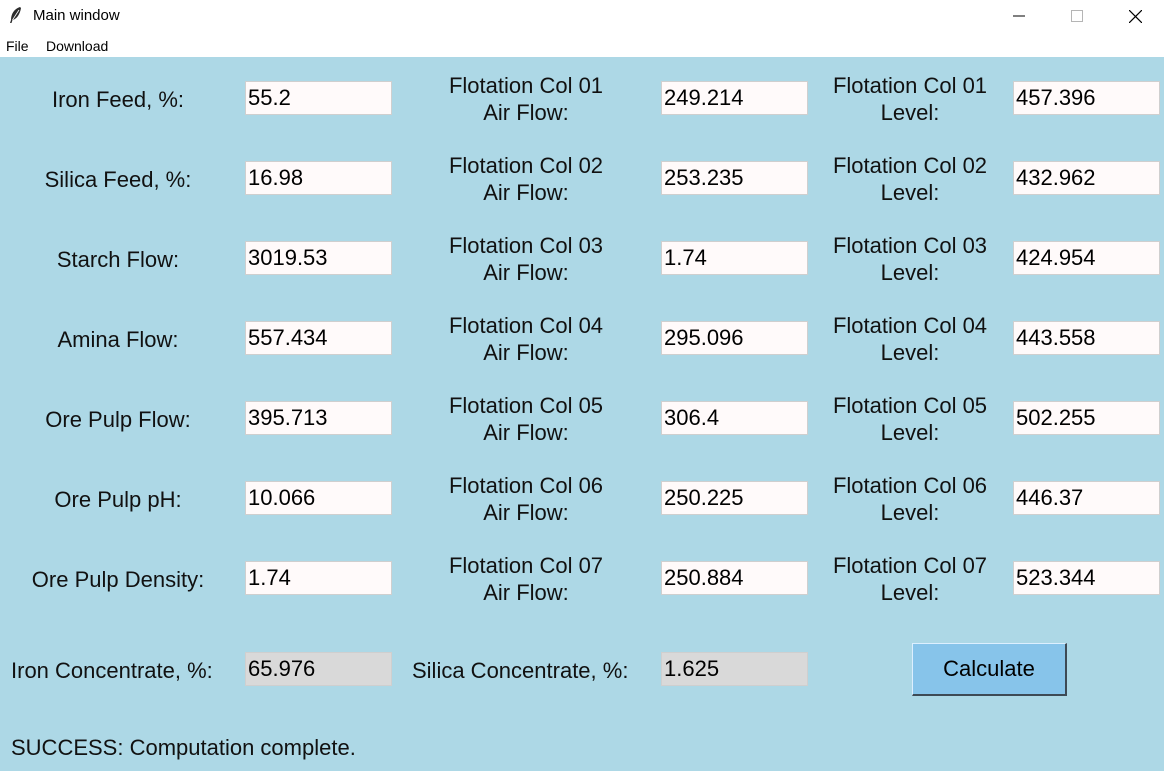 This screenshot has height=771, width=1164. Describe the element at coordinates (1086, 98) in the screenshot. I see `col01-level-input: 457.396` at that location.